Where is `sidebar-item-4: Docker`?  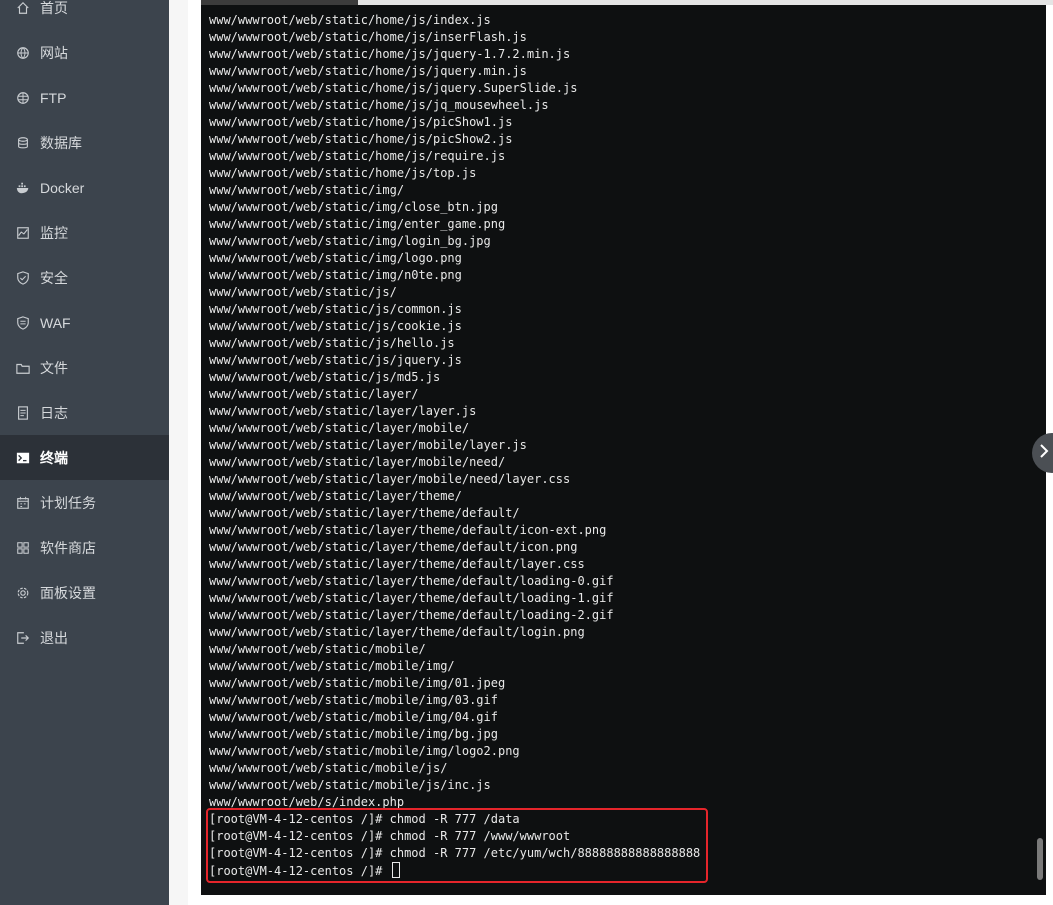 sidebar-item-4: Docker is located at coordinates (84, 187).